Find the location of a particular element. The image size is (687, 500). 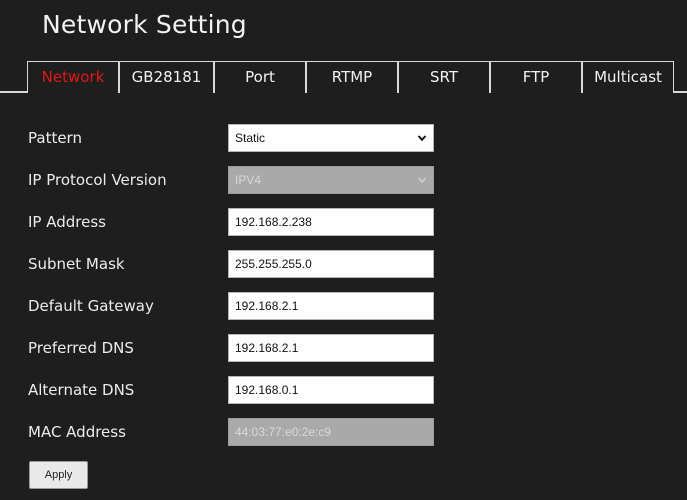

preferred-dns-input is located at coordinates (331, 348).